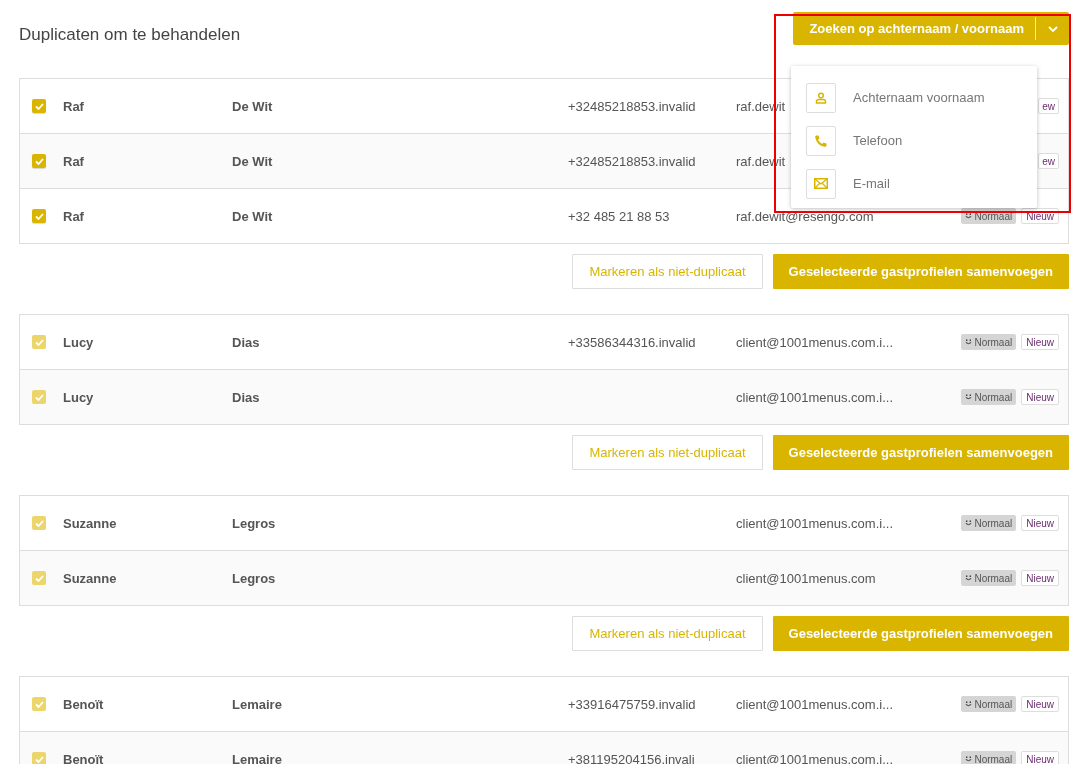 This screenshot has width=1082, height=764. What do you see at coordinates (821, 183) in the screenshot?
I see `mail-icon` at bounding box center [821, 183].